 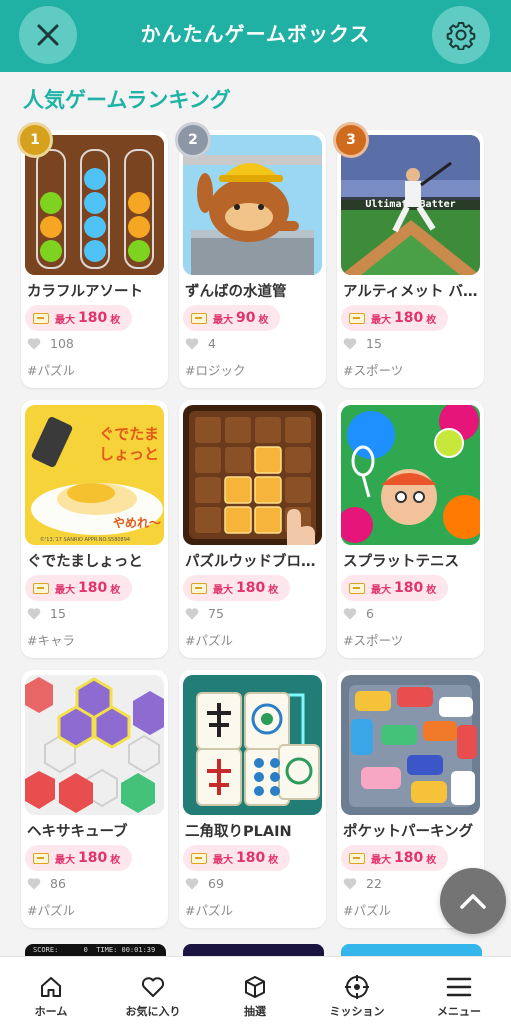 What do you see at coordinates (204, 613) in the screenshot?
I see `like-count: 75` at bounding box center [204, 613].